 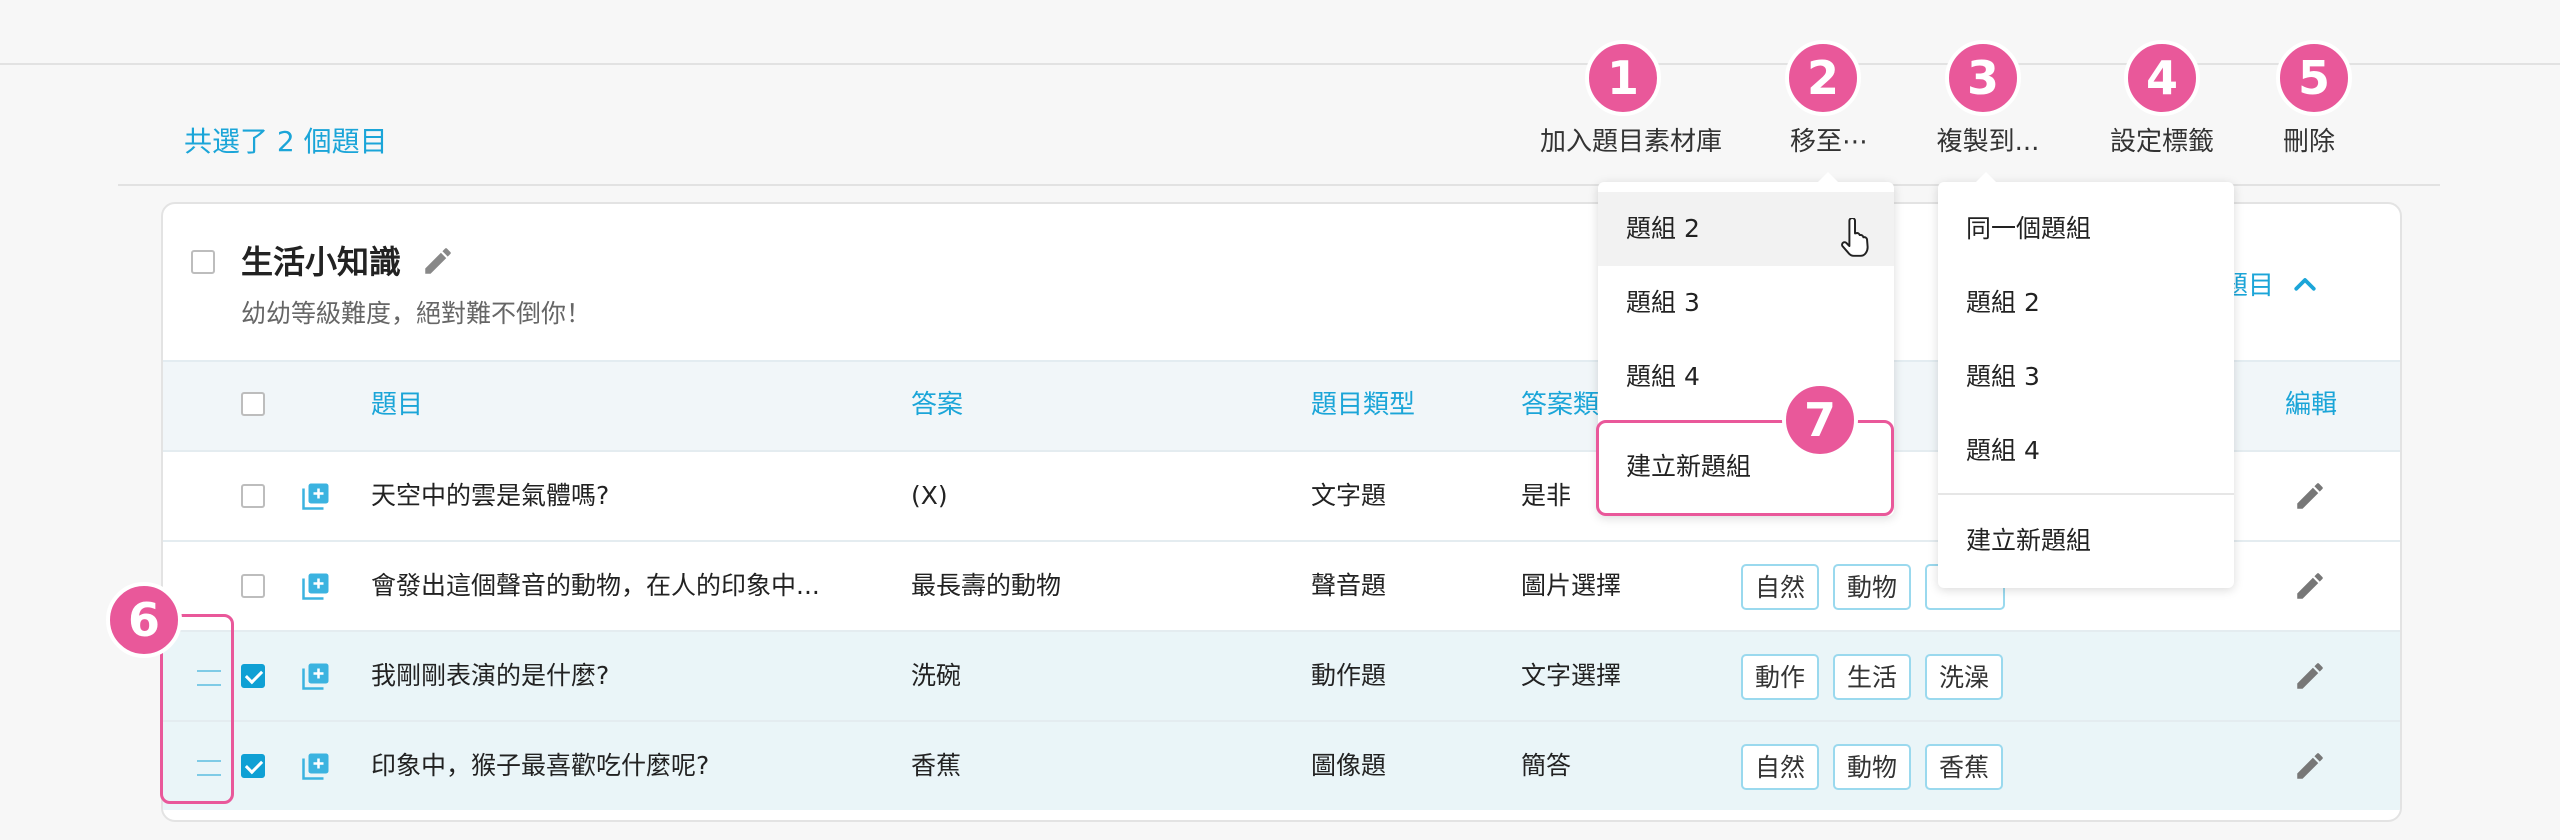 What do you see at coordinates (1746, 303) in the screenshot?
I see `move-menu-item-group-3: 題組 3` at bounding box center [1746, 303].